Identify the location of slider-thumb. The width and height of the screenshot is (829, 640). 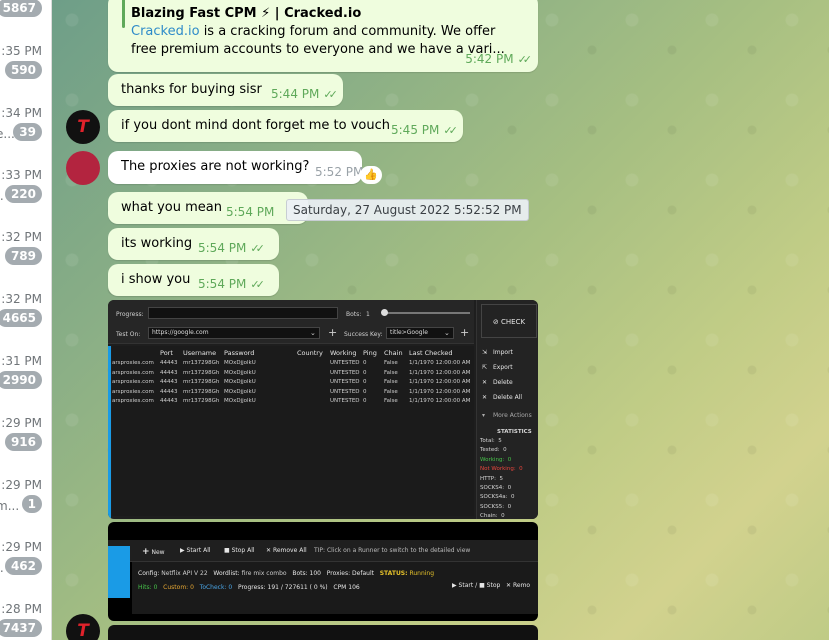
(384, 312).